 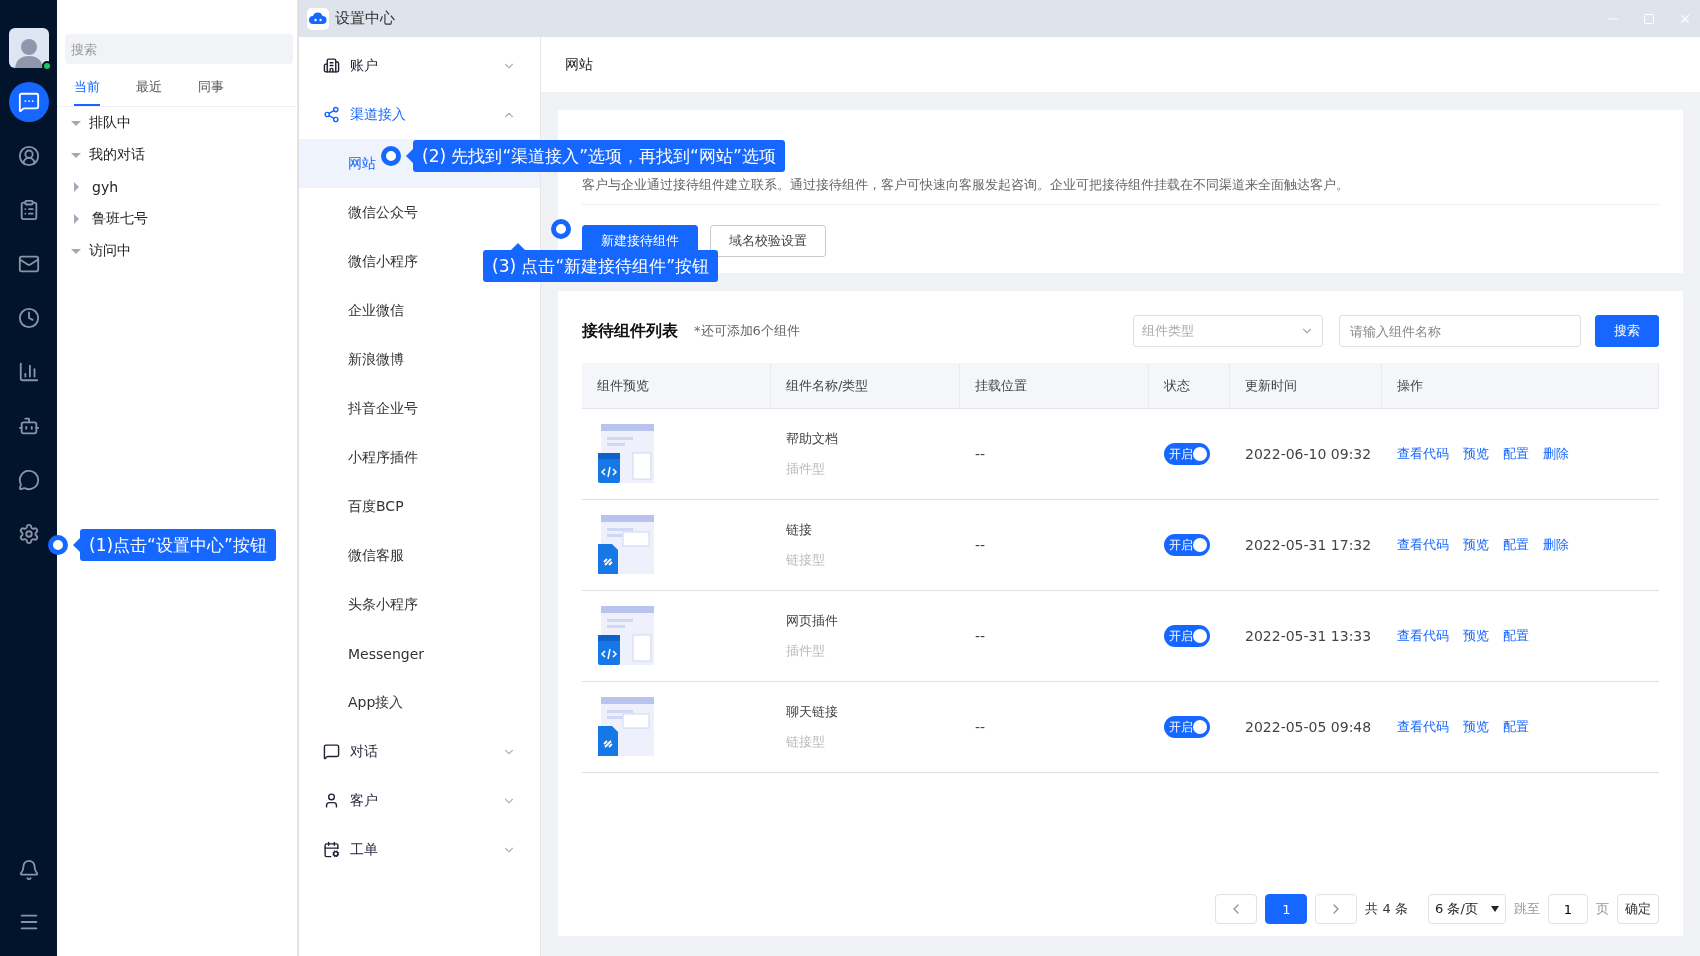 What do you see at coordinates (799, 530) in the screenshot?
I see `component-name: 链接` at bounding box center [799, 530].